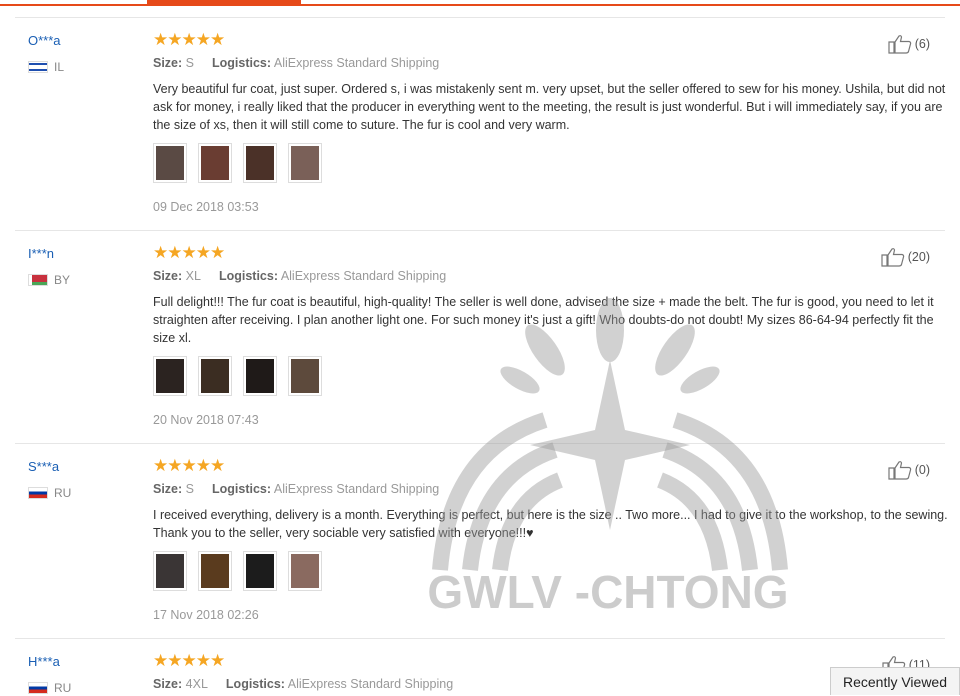  I want to click on review-date: 09 Dec 2018 03:53, so click(206, 207).